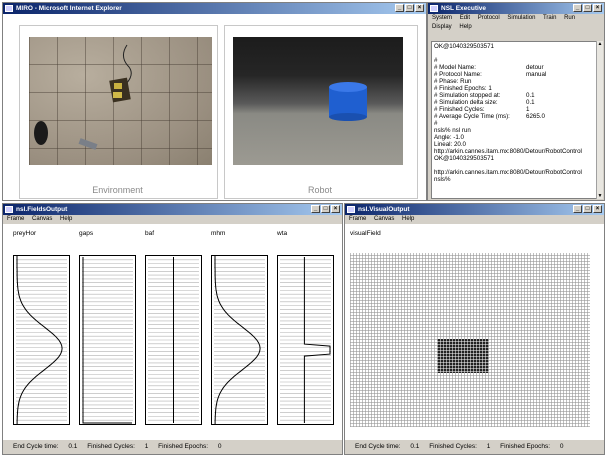 This screenshot has width=607, height=457. I want to click on console-line-text: nsls%, so click(442, 179).